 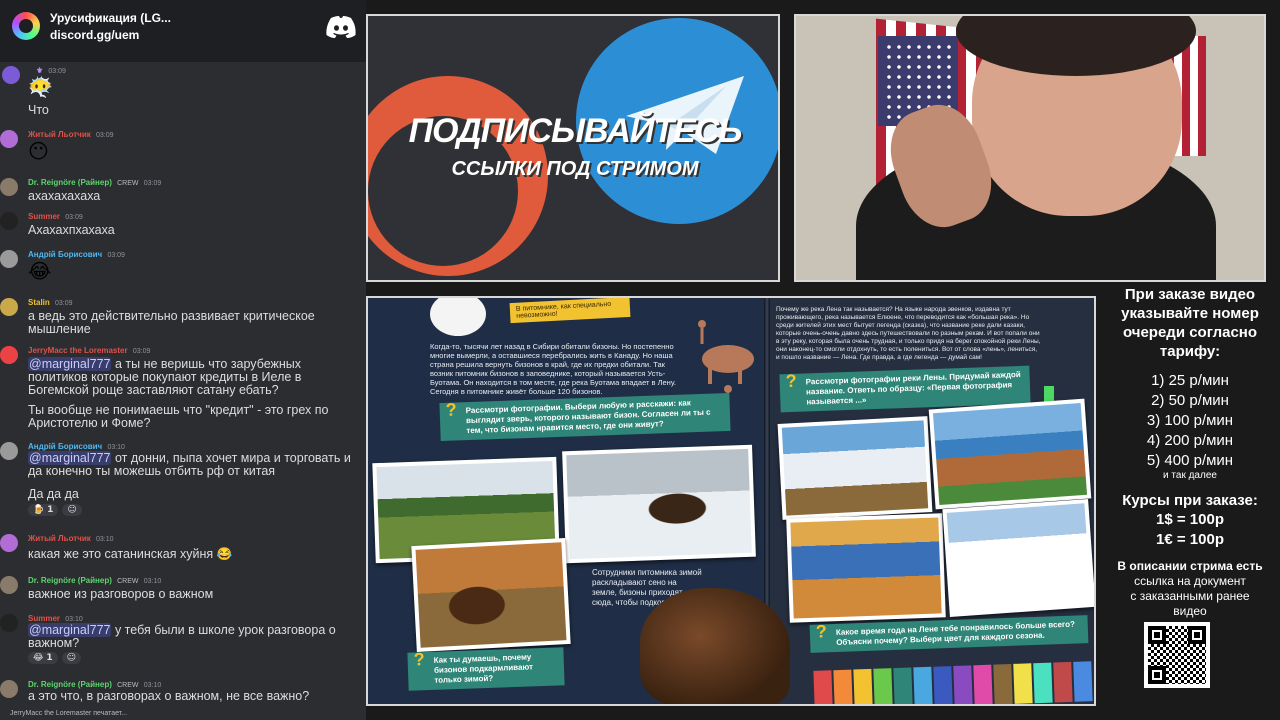 I want to click on message-text: Что, so click(x=38, y=110).